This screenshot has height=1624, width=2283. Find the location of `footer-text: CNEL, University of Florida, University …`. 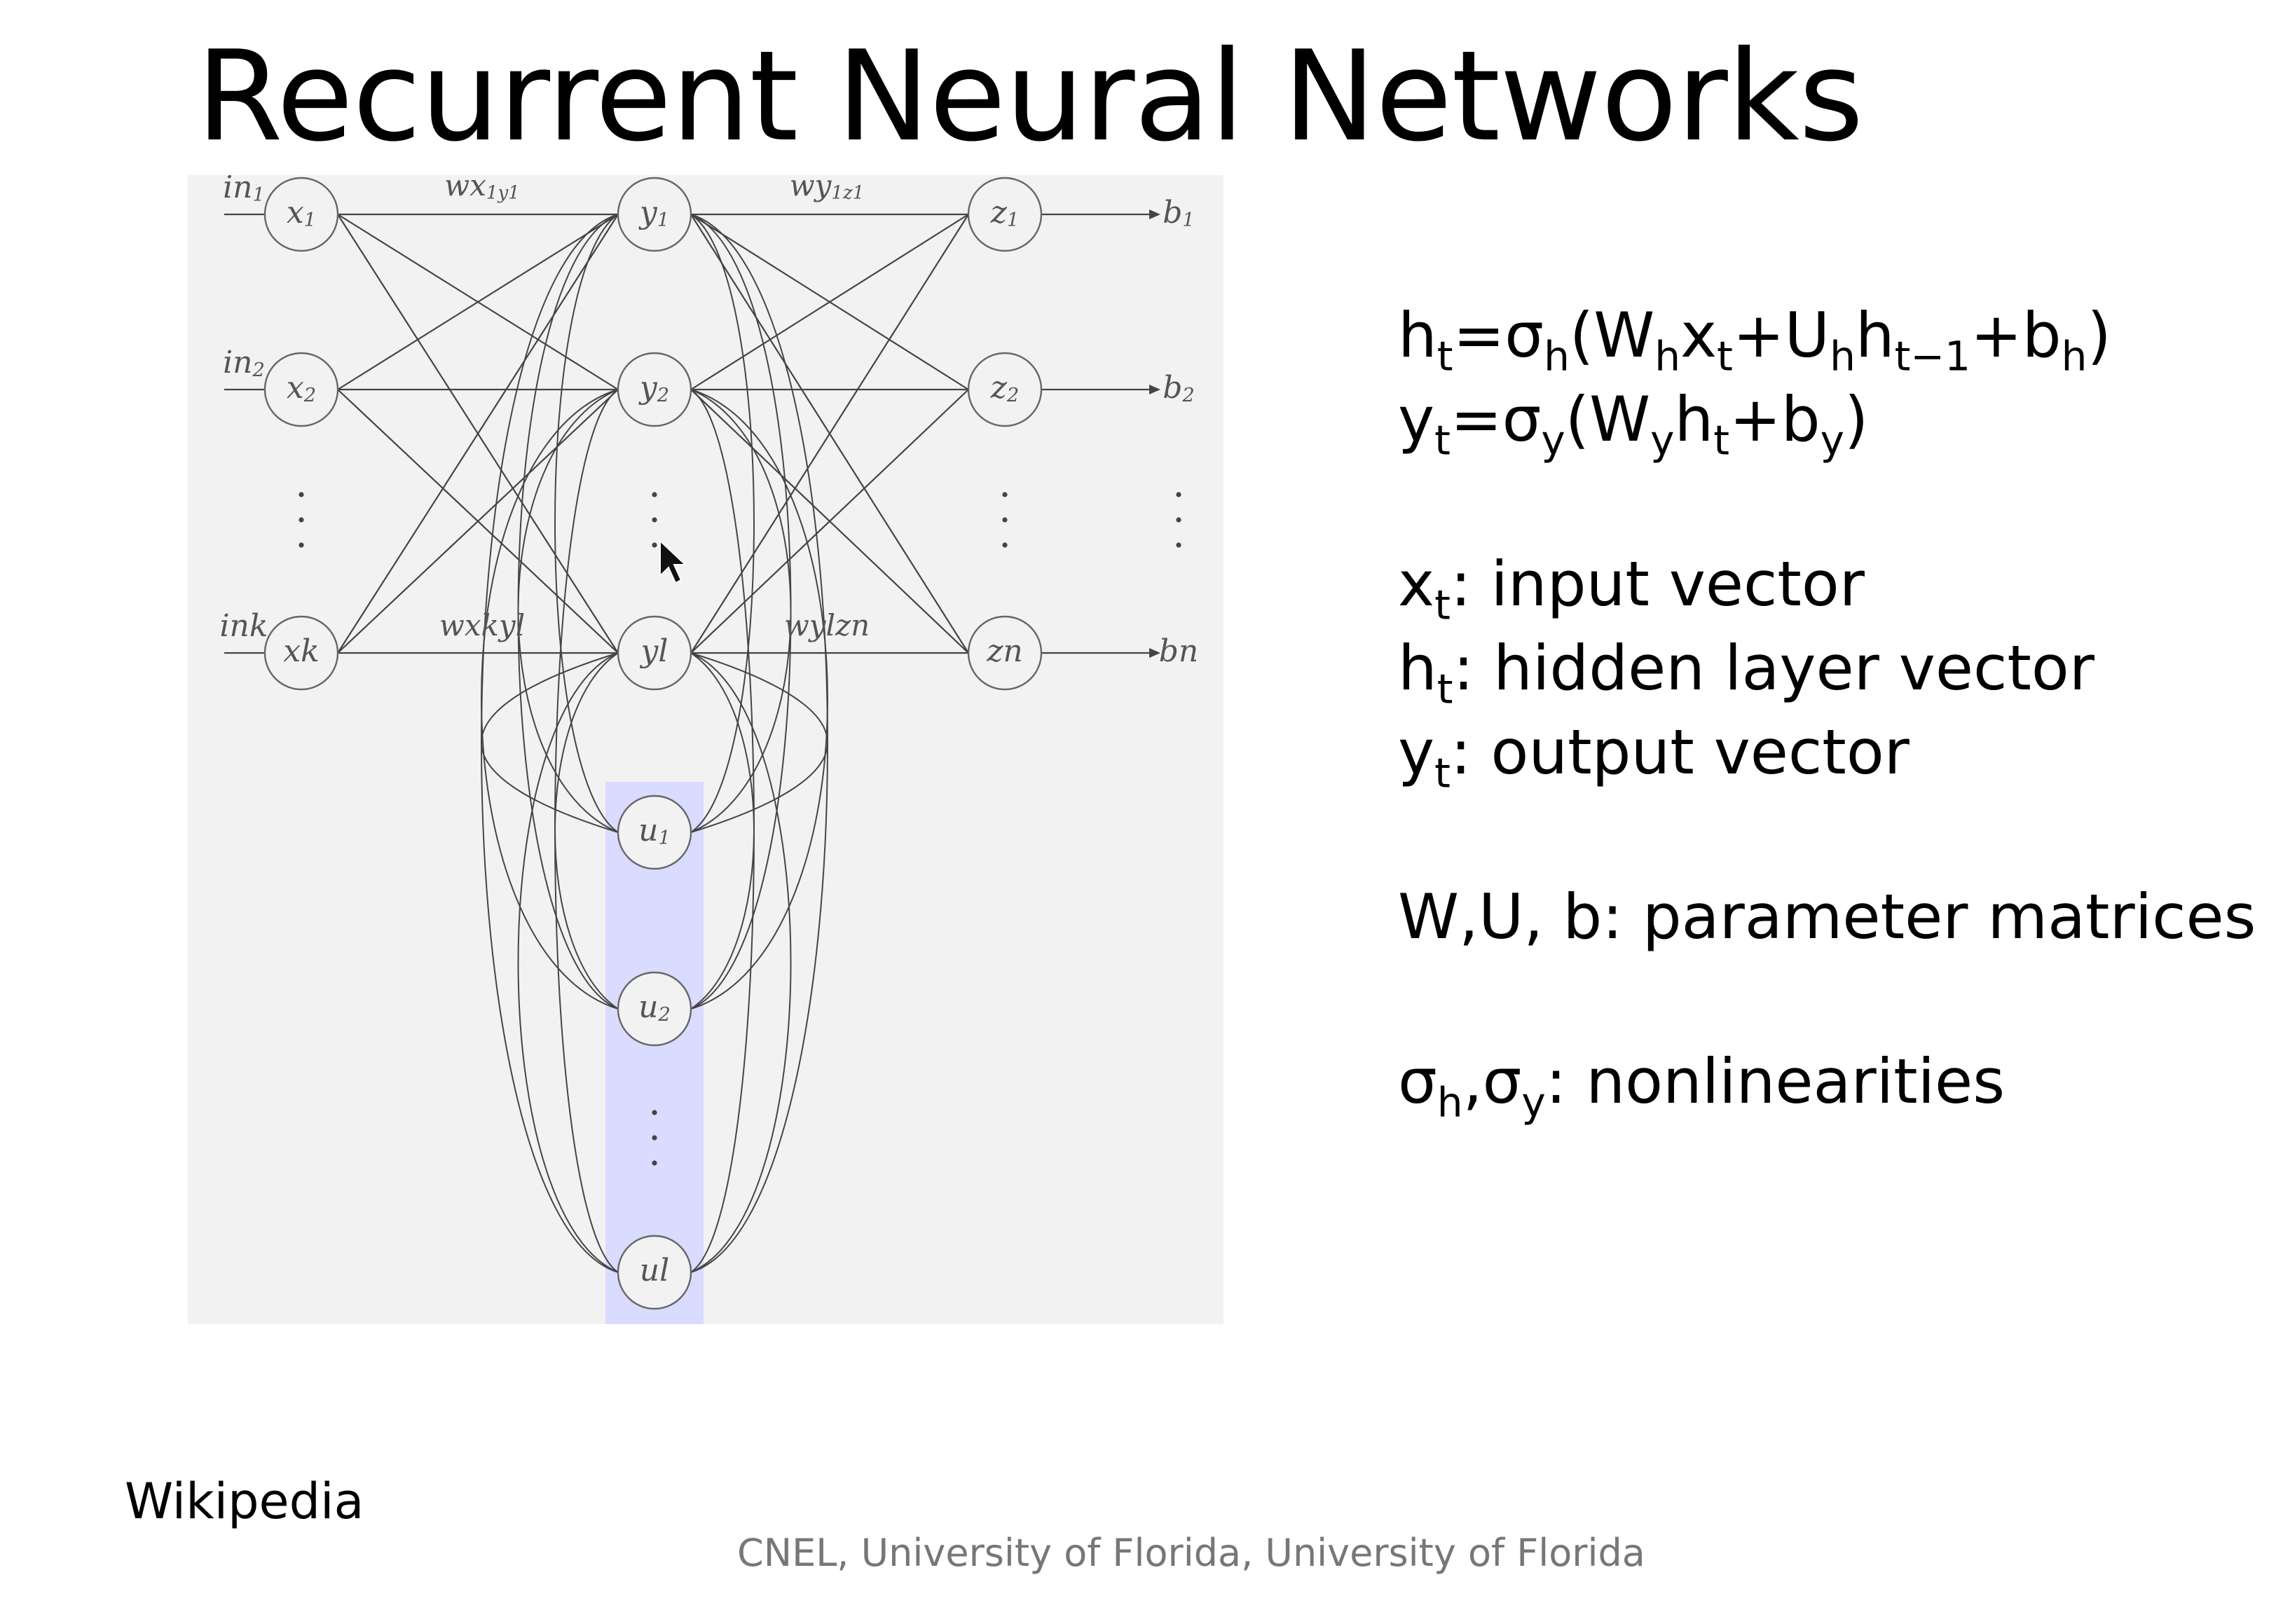

footer-text: CNEL, University of Florida, University … is located at coordinates (1191, 1553).